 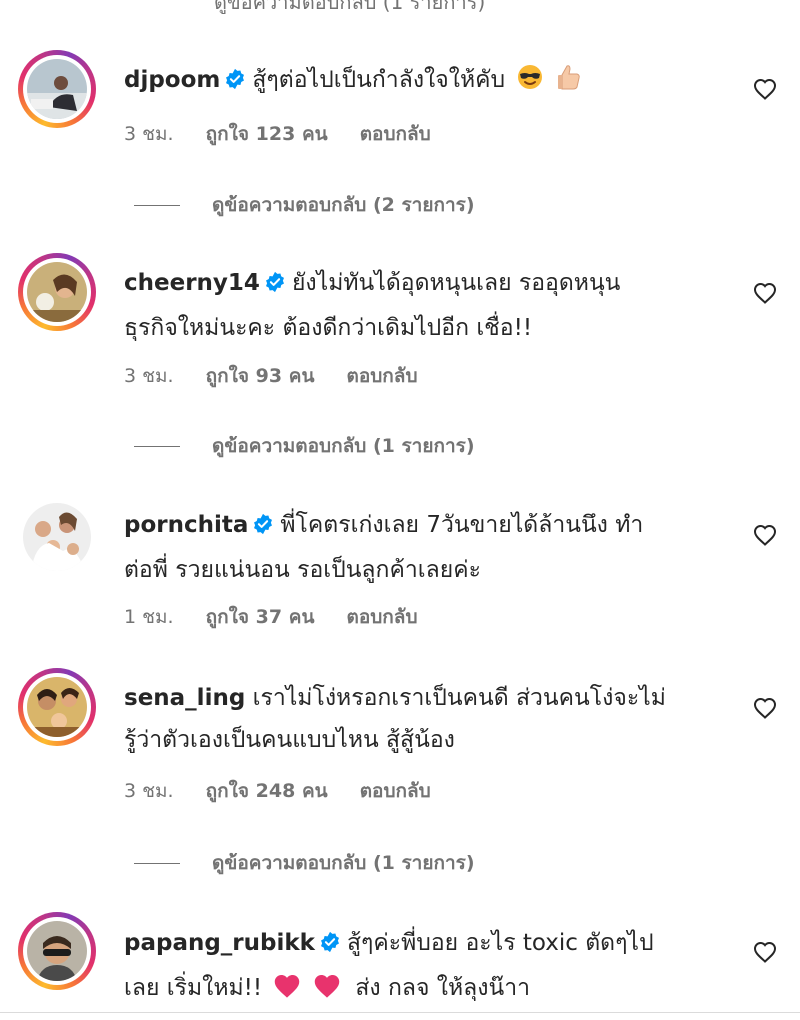 I want to click on view-replies-button: ดูข้อความตอบกลับ (2 รายการ), so click(x=304, y=205).